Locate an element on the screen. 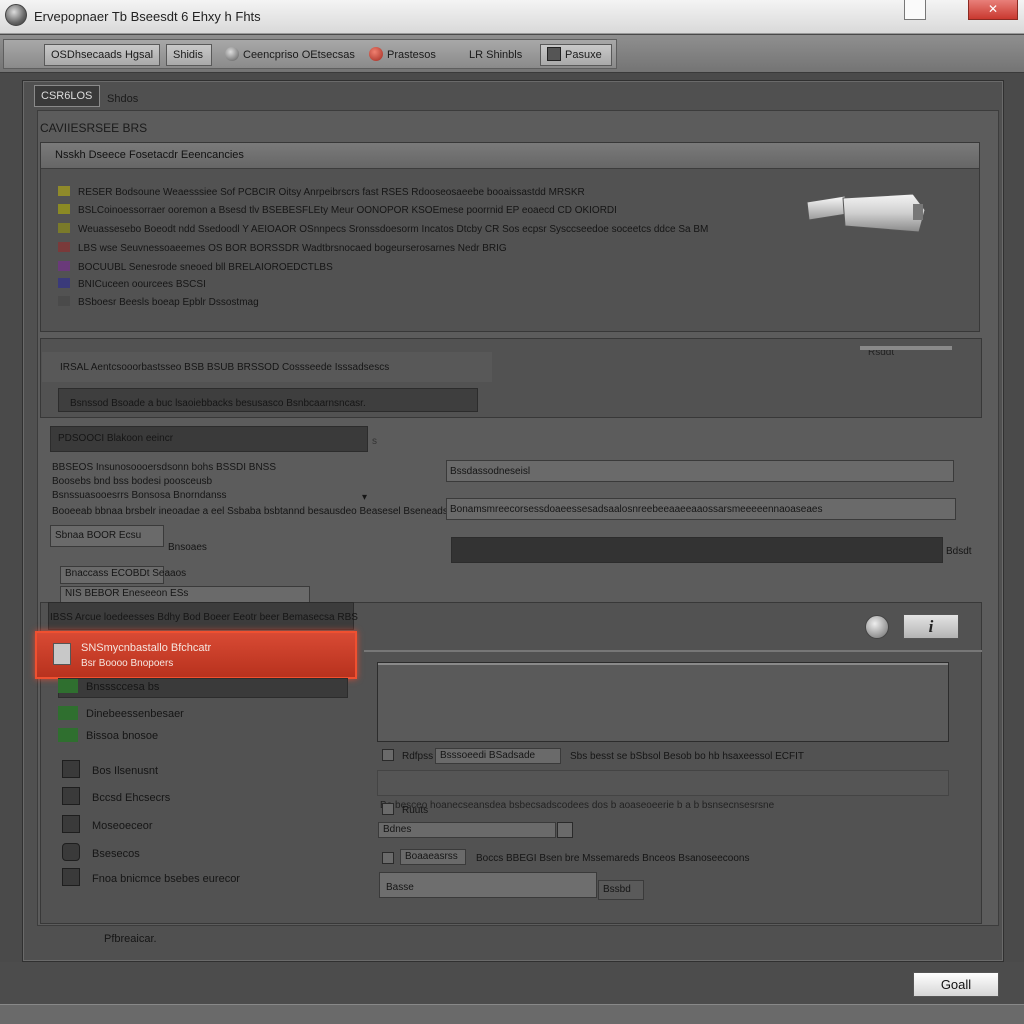  form-group-suffix: s is located at coordinates (374, 441).